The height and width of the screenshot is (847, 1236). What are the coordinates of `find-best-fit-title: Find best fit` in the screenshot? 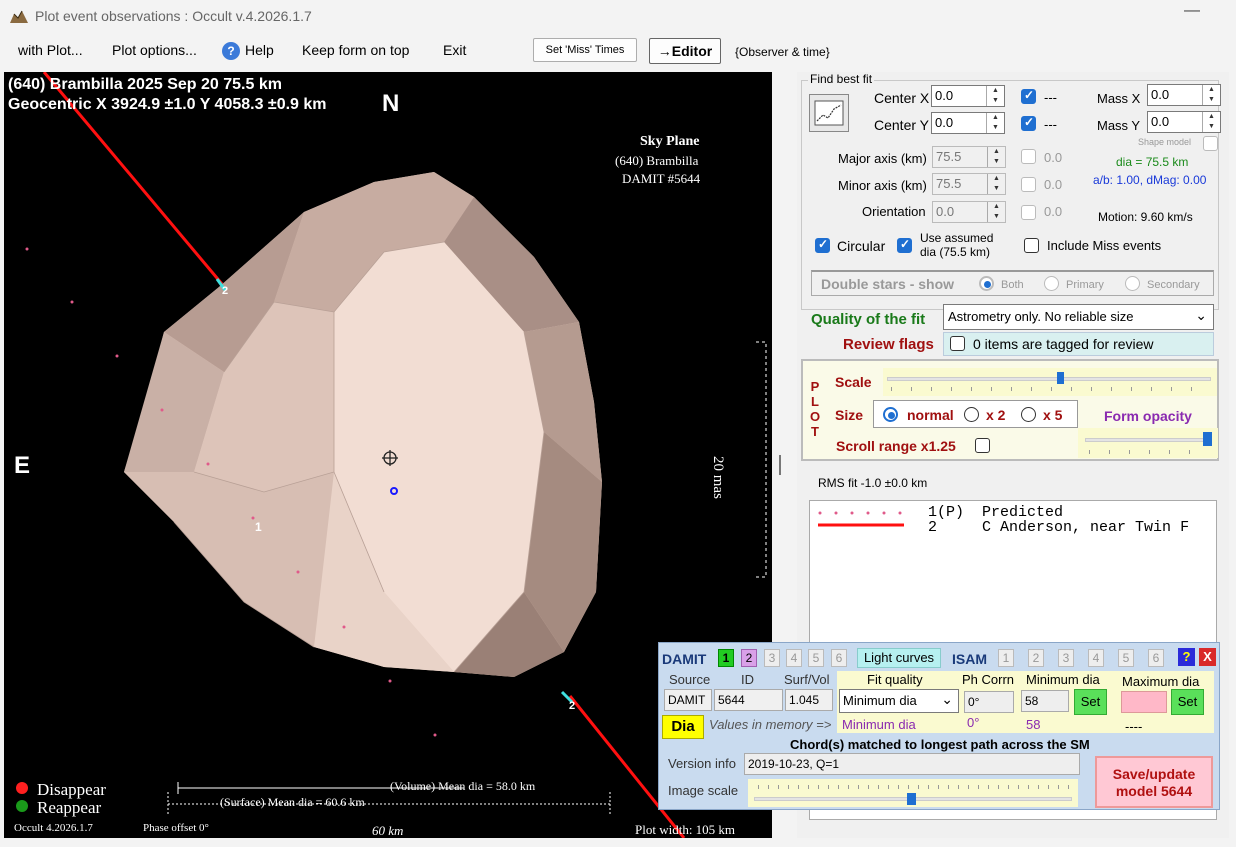 It's located at (841, 79).